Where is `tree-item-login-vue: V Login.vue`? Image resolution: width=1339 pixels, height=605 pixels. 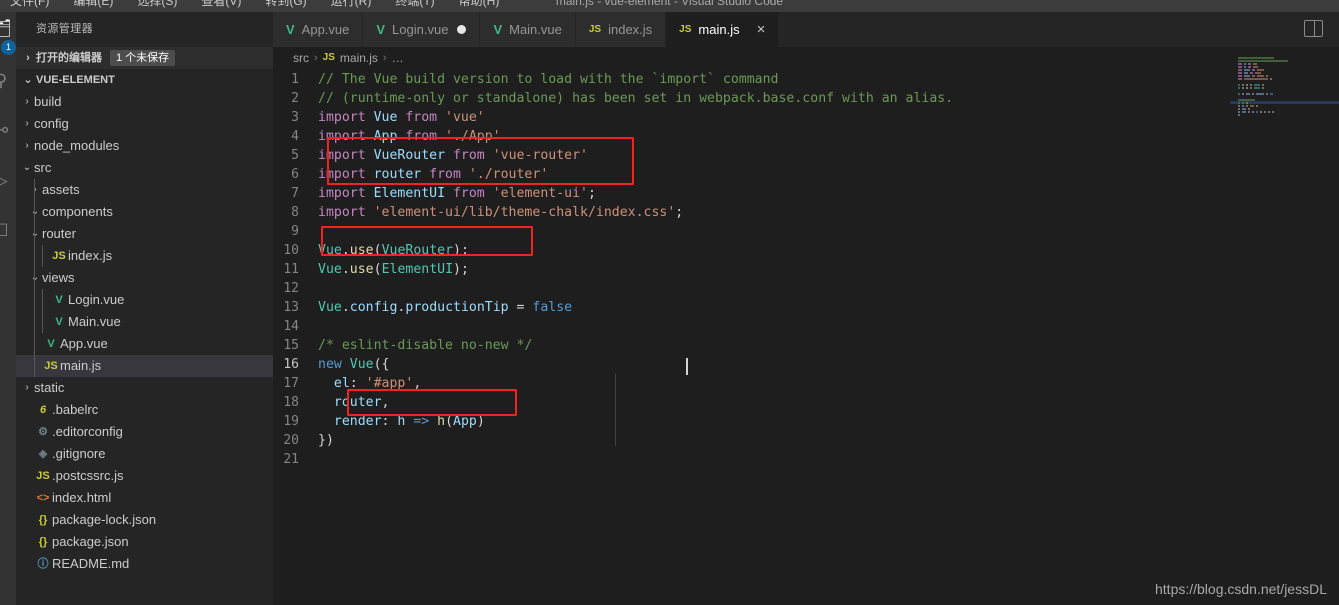 tree-item-login-vue: V Login.vue is located at coordinates (144, 300).